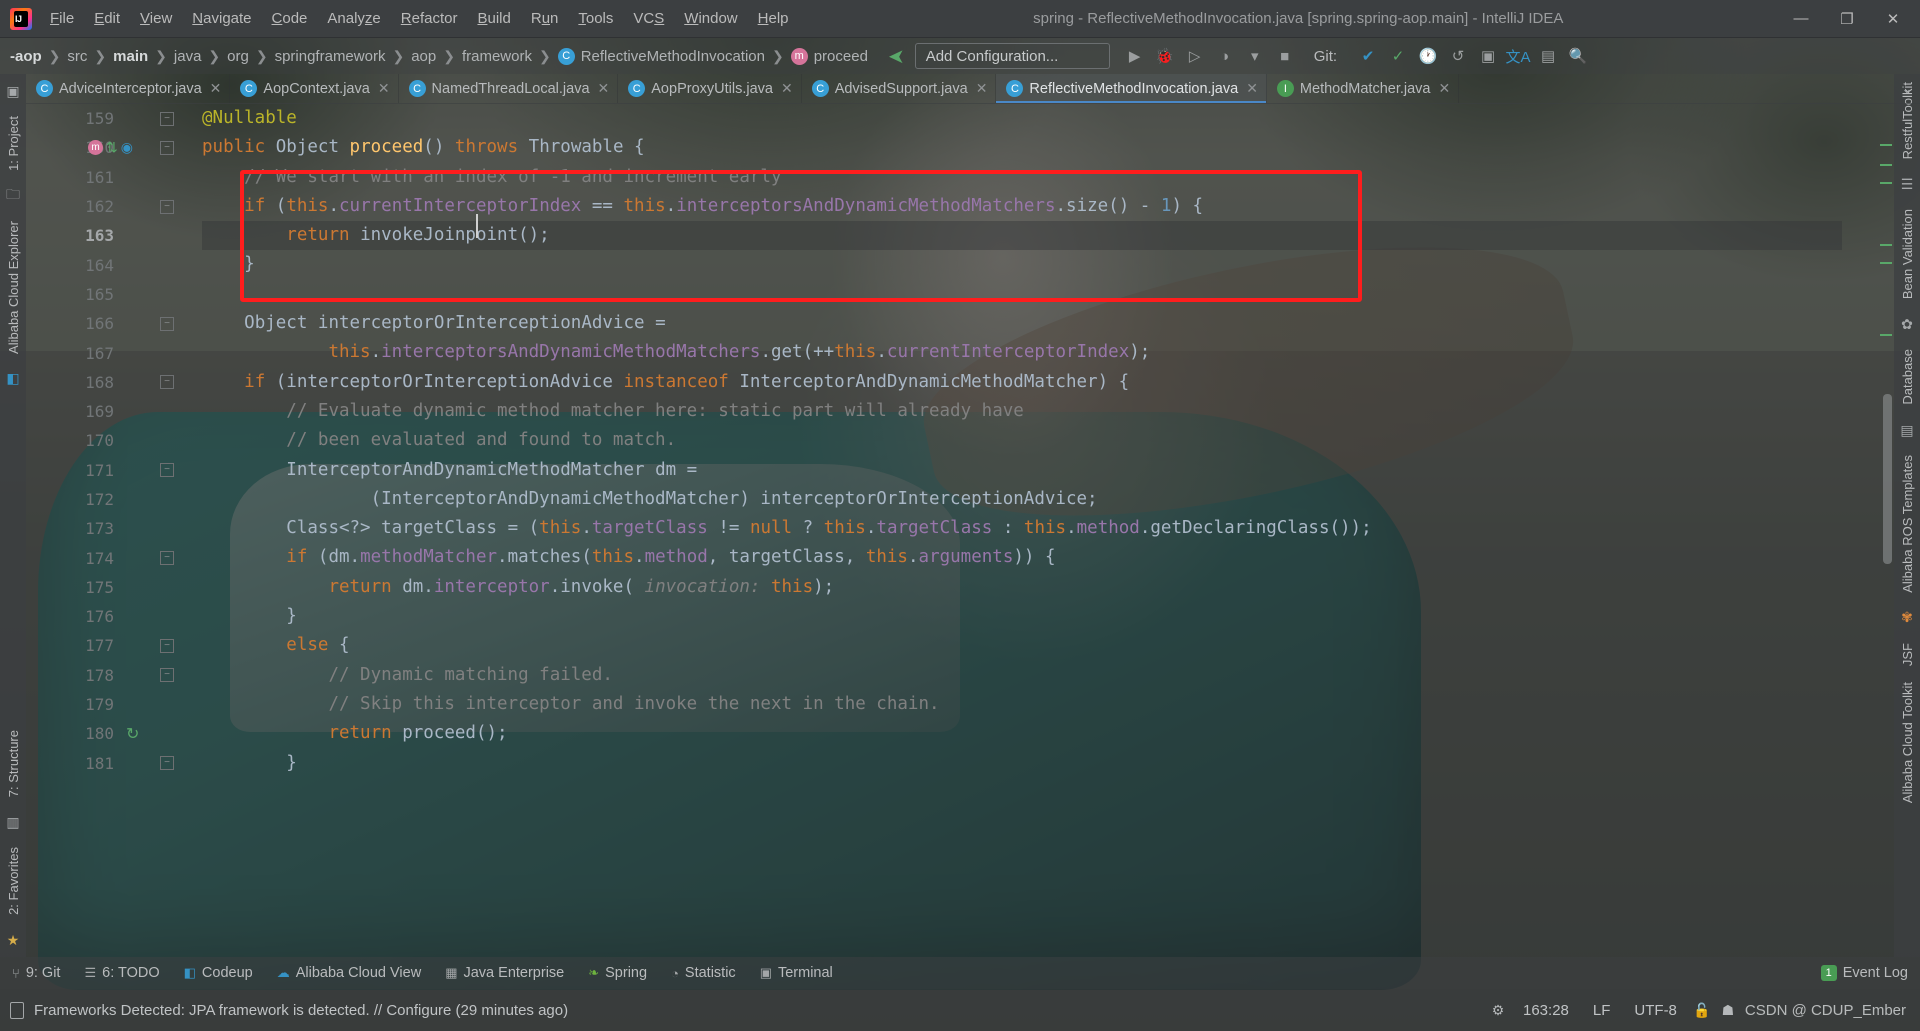 This screenshot has width=1920, height=1031. I want to click on close-button: ✕, so click(1893, 19).